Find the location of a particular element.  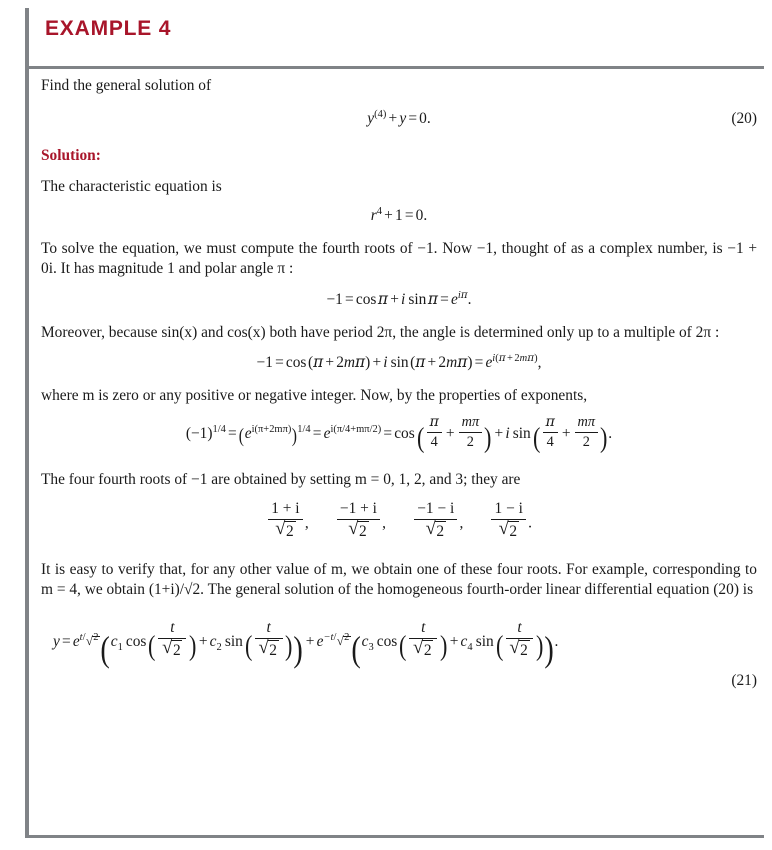

eq21-paren-open-1: ( is located at coordinates (105, 648).